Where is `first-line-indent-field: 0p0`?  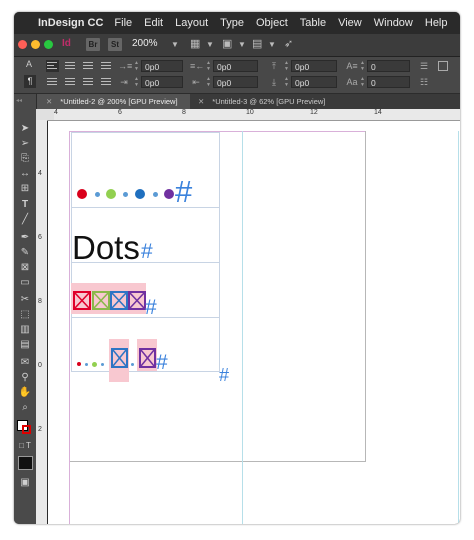 first-line-indent-field: 0p0 is located at coordinates (162, 82).